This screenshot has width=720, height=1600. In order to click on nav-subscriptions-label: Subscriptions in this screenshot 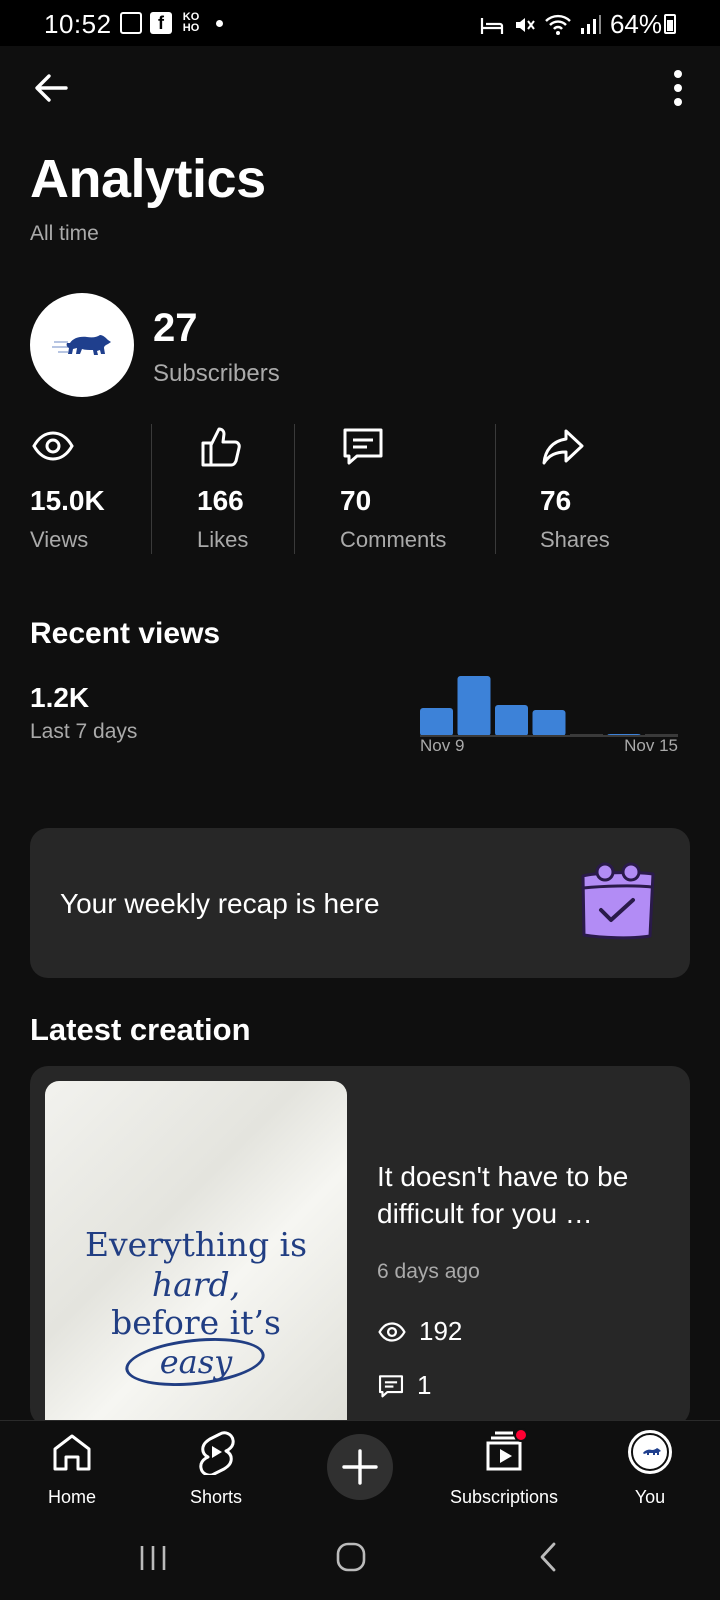, I will do `click(504, 1497)`.